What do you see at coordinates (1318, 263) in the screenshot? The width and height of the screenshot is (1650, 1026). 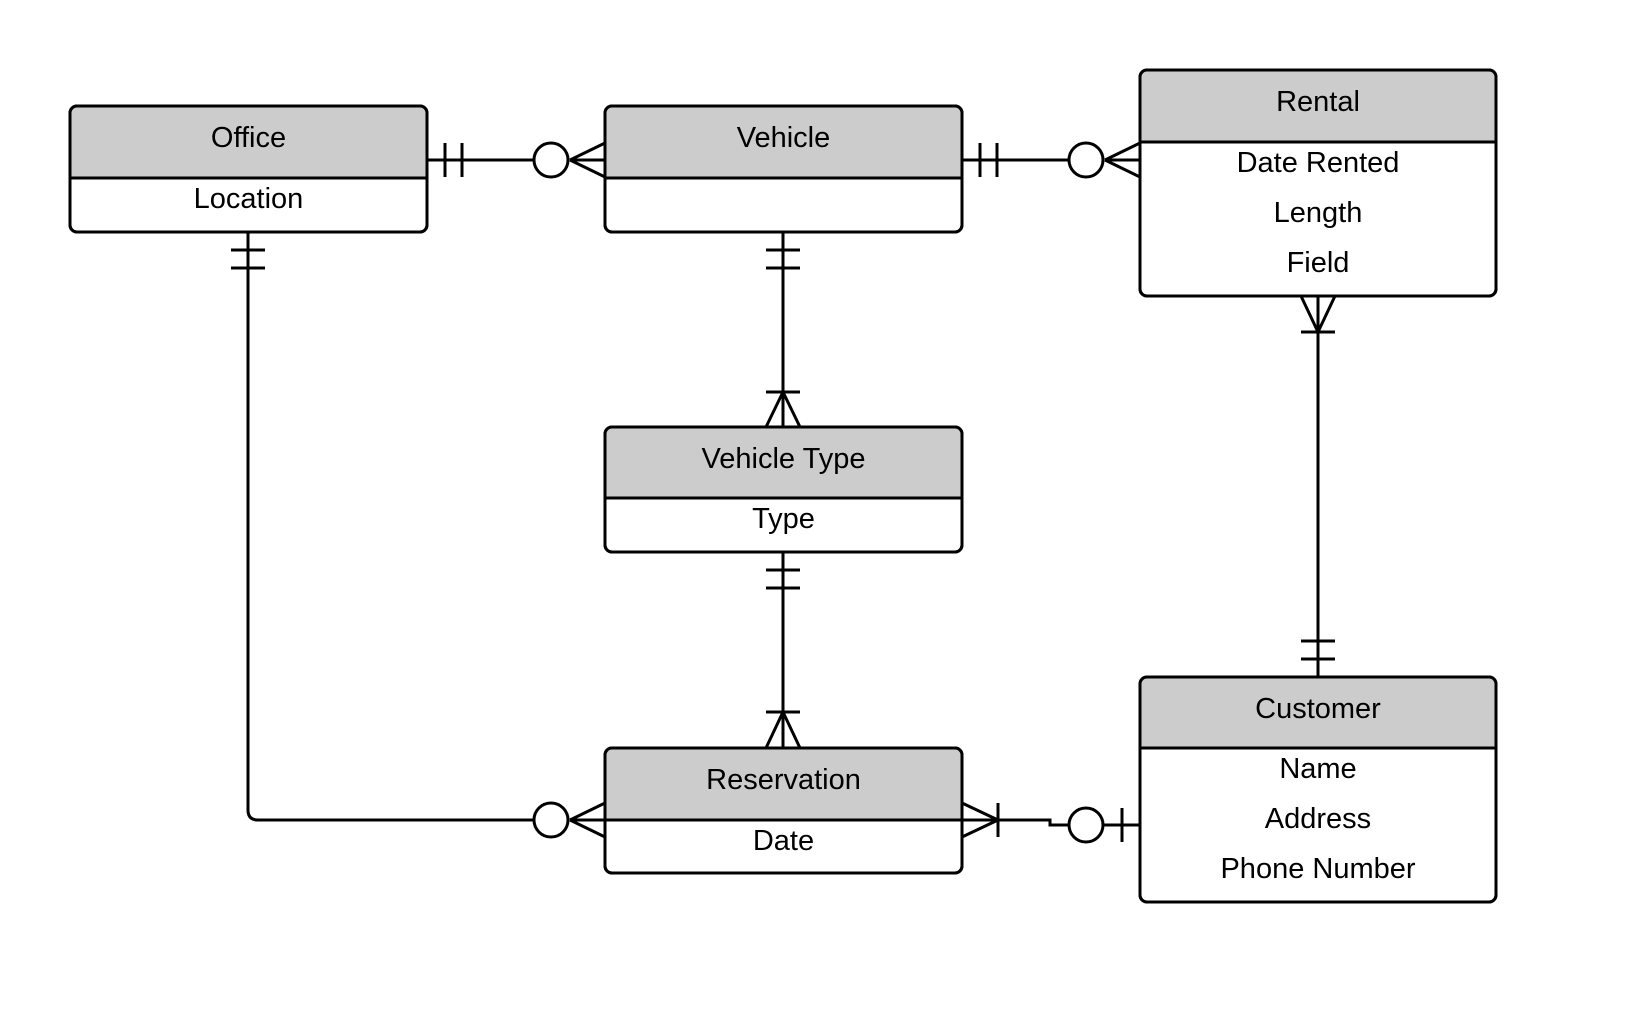 I see `entity-attribute: Field` at bounding box center [1318, 263].